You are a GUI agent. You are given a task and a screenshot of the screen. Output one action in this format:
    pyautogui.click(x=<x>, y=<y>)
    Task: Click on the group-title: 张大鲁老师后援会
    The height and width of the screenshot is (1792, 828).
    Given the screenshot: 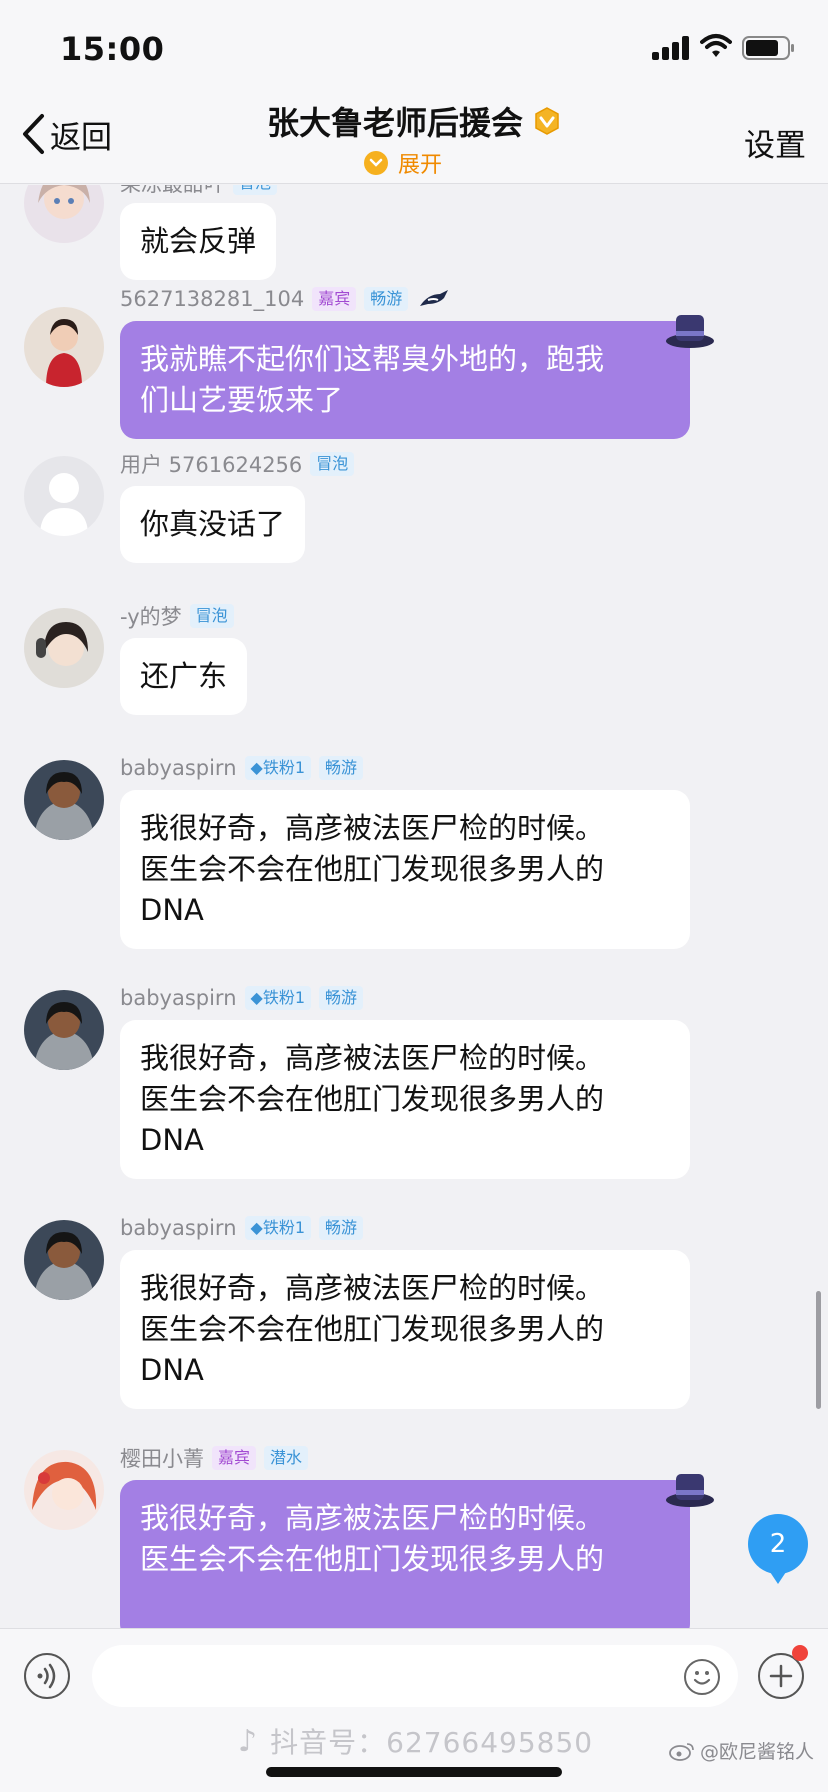 What is the action you would take?
    pyautogui.click(x=414, y=121)
    